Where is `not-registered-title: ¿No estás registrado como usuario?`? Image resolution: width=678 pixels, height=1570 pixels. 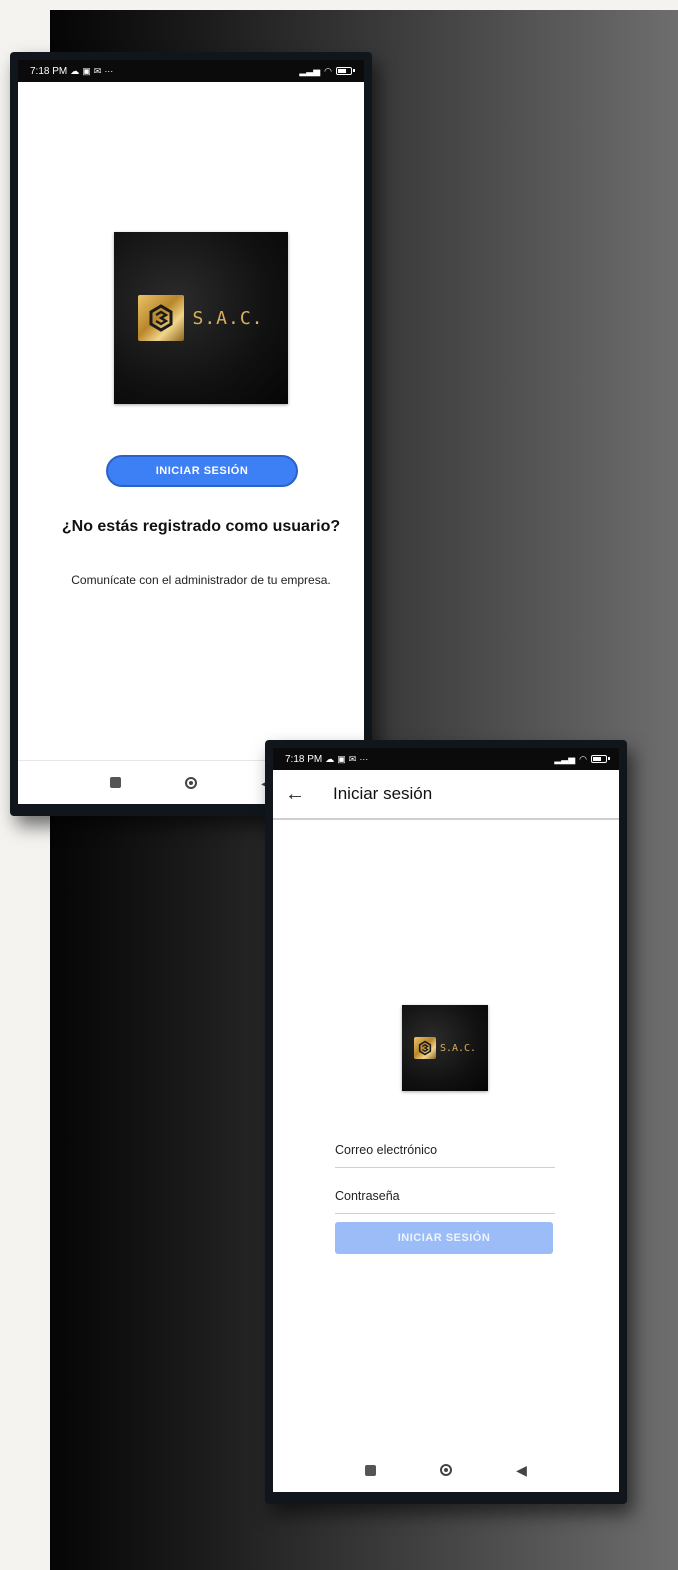 not-registered-title: ¿No estás registrado como usuario? is located at coordinates (201, 526).